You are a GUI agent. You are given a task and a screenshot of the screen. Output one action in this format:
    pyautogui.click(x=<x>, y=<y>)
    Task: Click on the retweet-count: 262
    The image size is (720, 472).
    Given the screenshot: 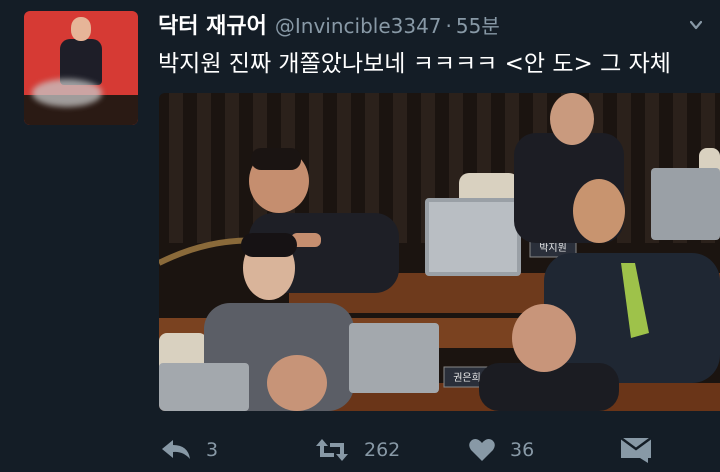 What is the action you would take?
    pyautogui.click(x=382, y=450)
    